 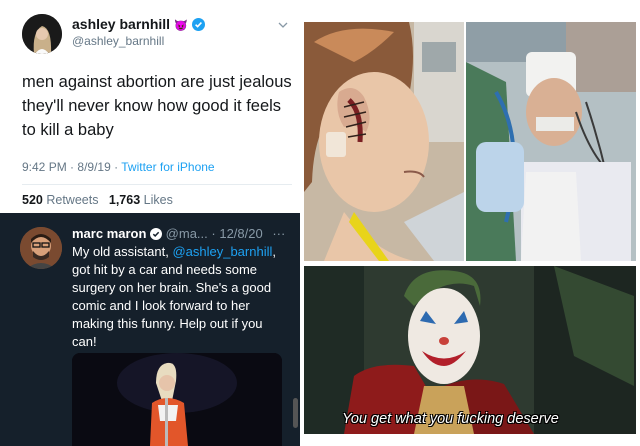 I want to click on display-name: ashley barnhill 😈, so click(x=138, y=24).